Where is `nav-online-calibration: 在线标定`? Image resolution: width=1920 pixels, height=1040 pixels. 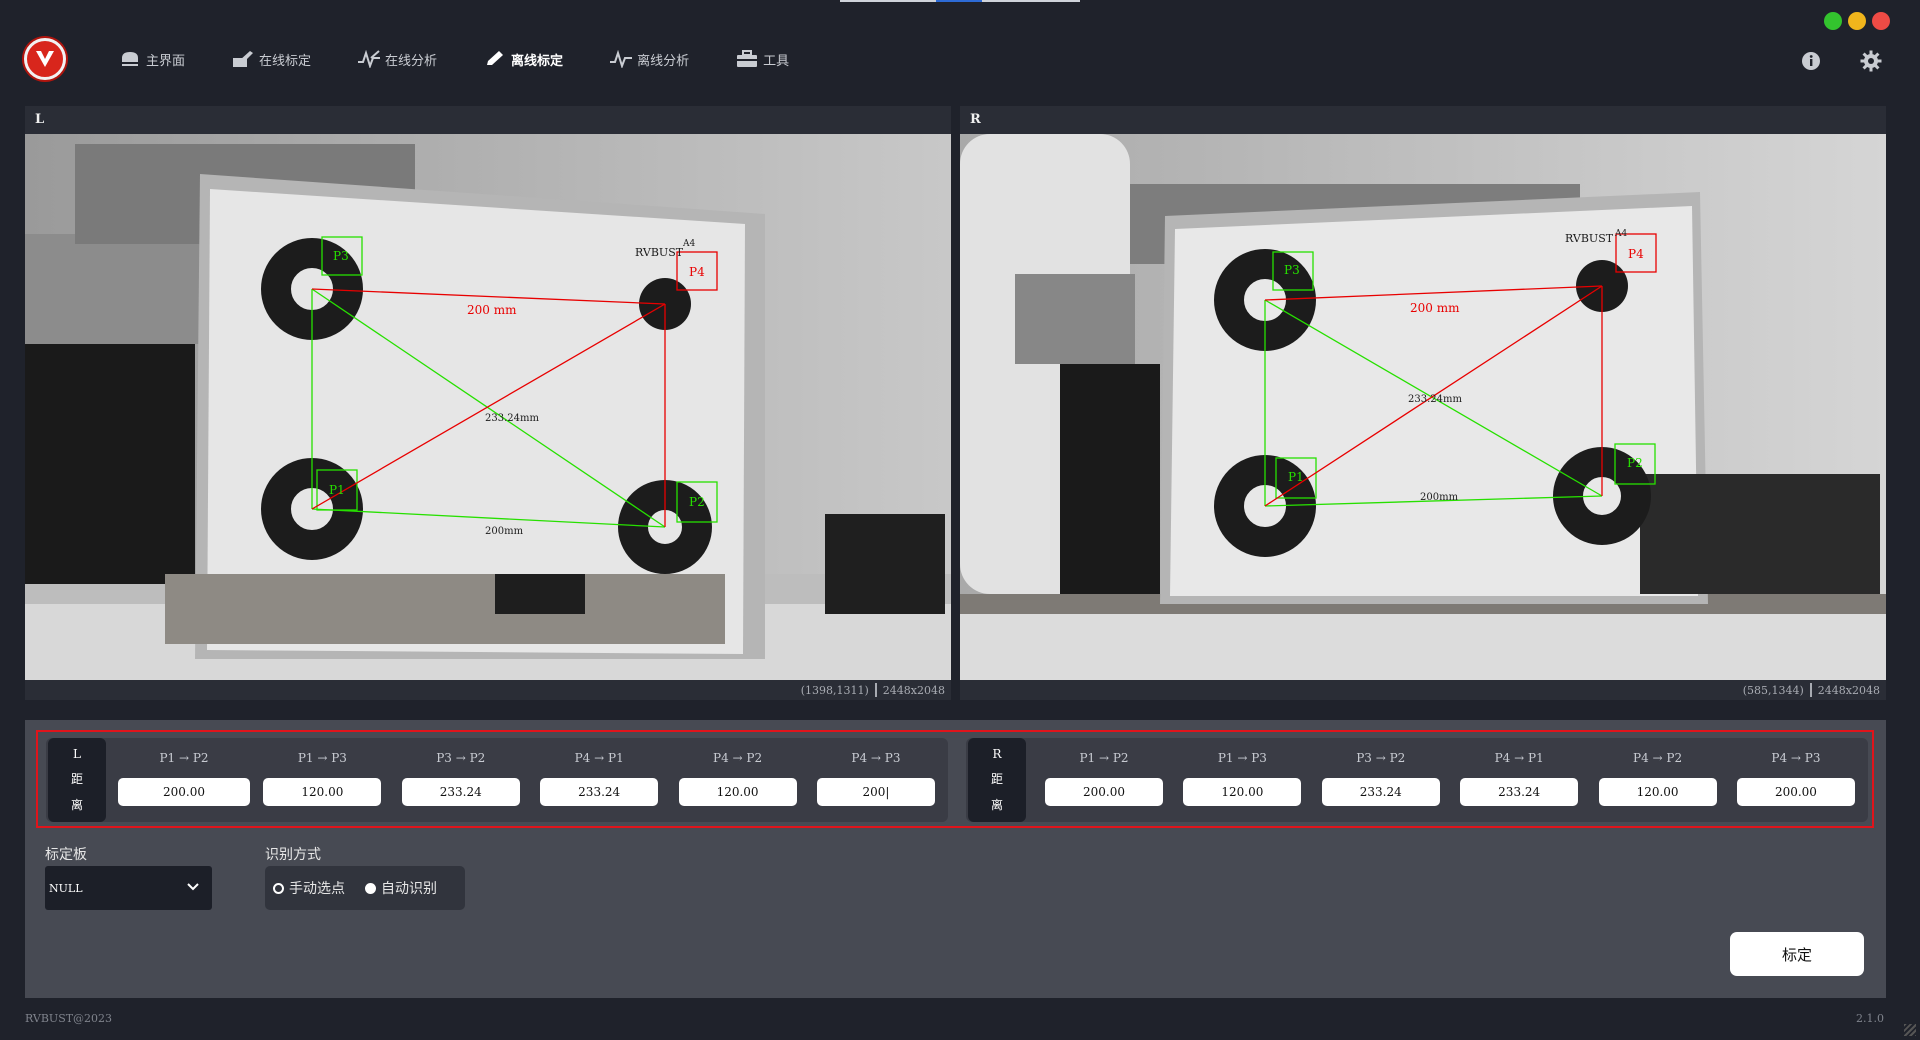
nav-online-calibration: 在线标定 is located at coordinates (271, 59).